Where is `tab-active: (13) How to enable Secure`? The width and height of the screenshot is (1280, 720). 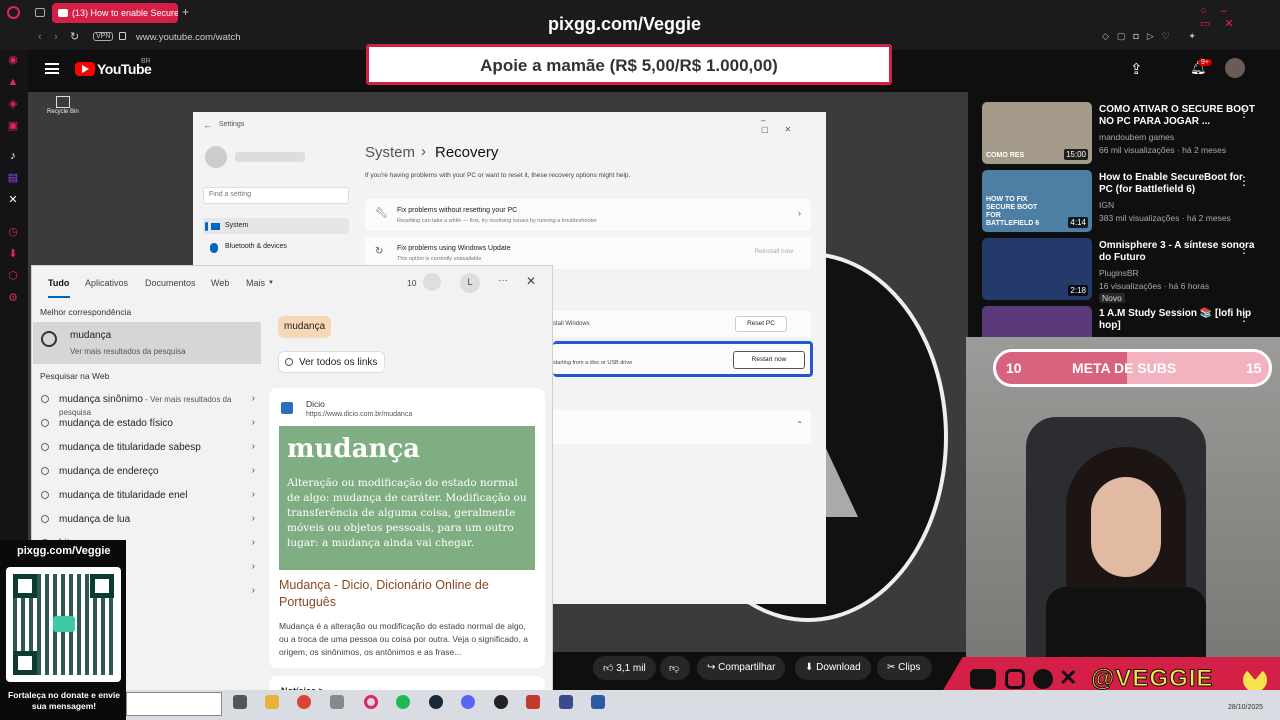 tab-active: (13) How to enable Secure is located at coordinates (115, 13).